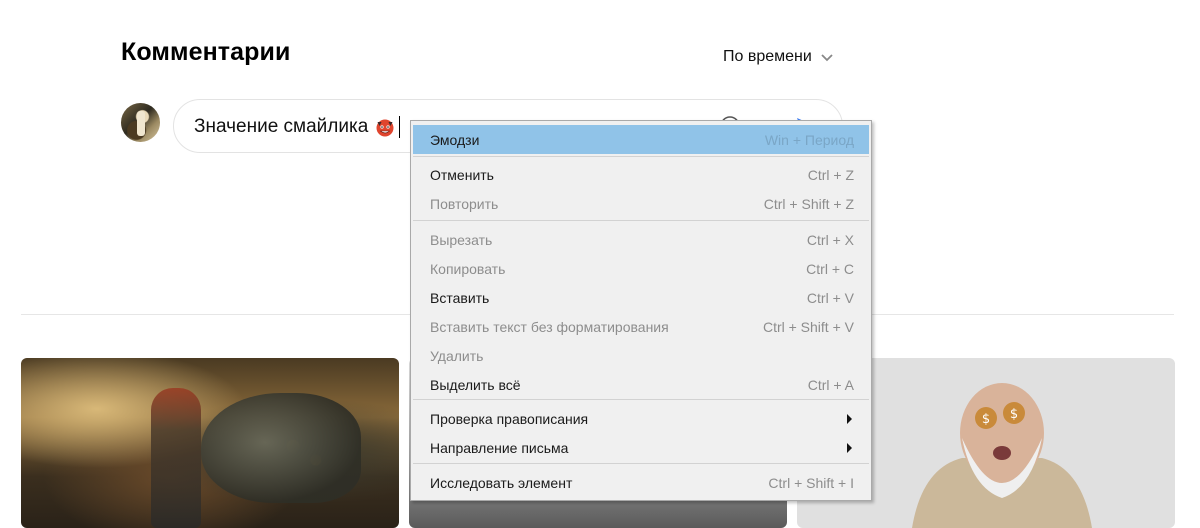  I want to click on devil-face-emoji-icon, so click(385, 128).